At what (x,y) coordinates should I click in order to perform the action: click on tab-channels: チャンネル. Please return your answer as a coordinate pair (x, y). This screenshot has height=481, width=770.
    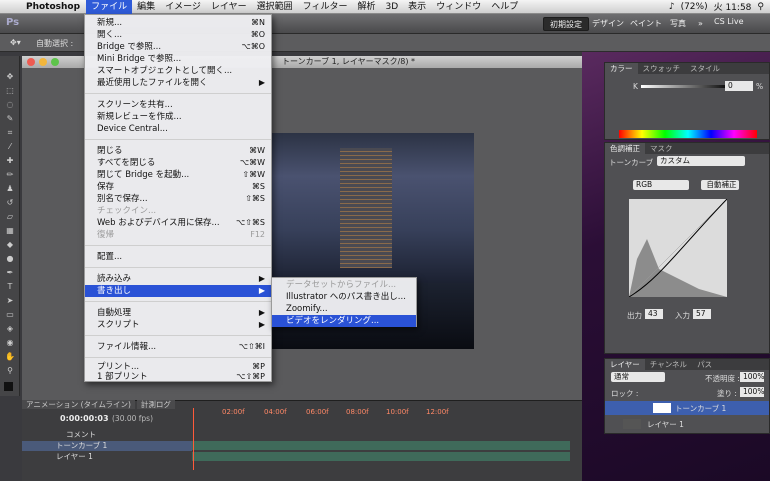
    Looking at the image, I should click on (668, 364).